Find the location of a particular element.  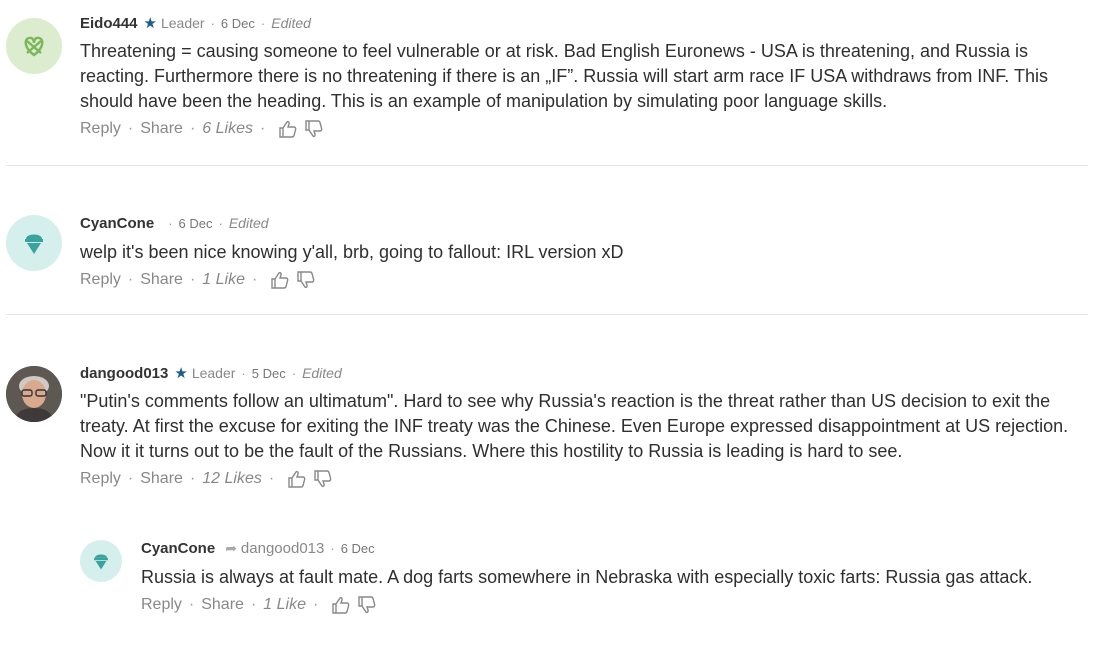

reply-arrow-icon: ➦ is located at coordinates (231, 548).